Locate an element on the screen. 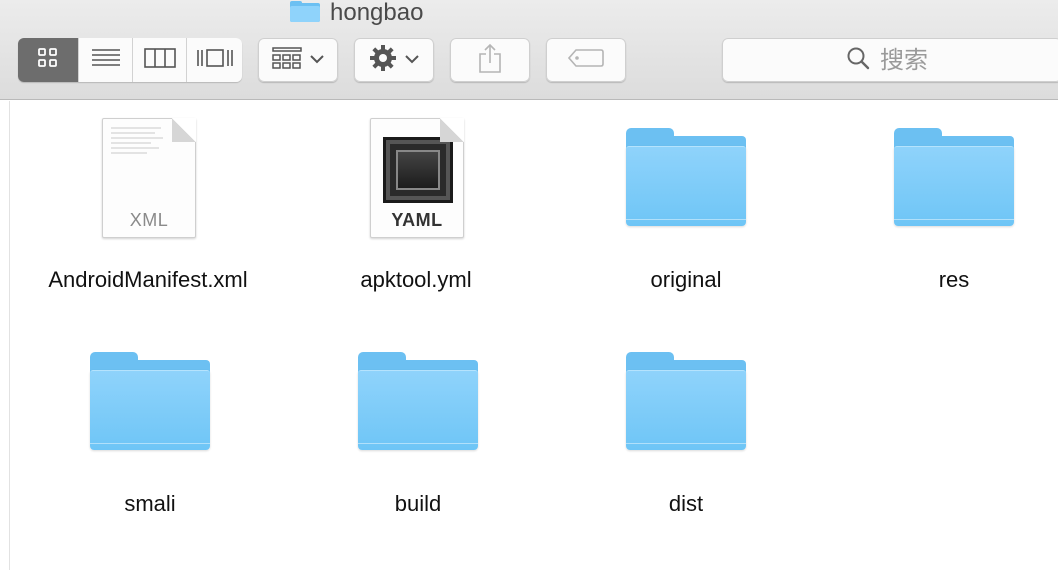  cover-flow-view-button is located at coordinates (214, 60).